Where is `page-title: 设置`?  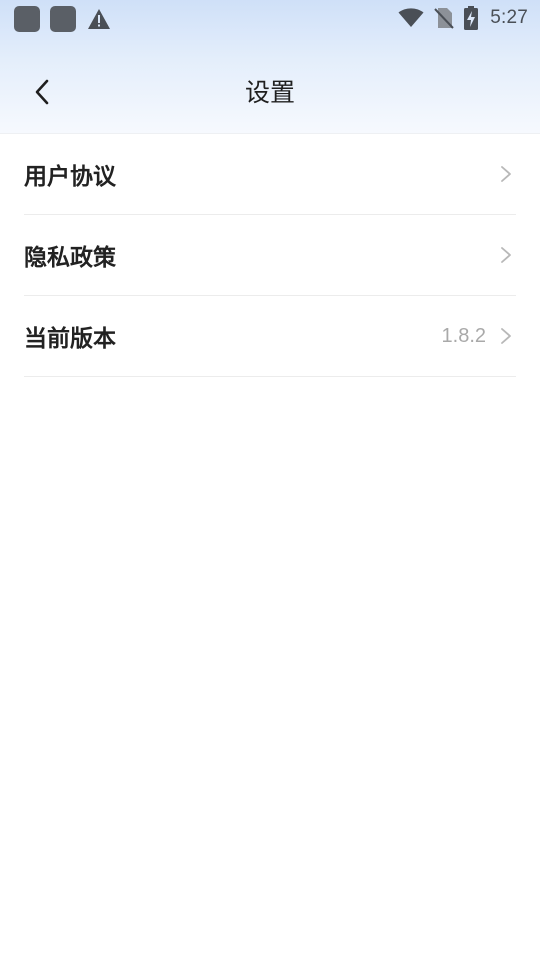
page-title: 设置 is located at coordinates (269, 92).